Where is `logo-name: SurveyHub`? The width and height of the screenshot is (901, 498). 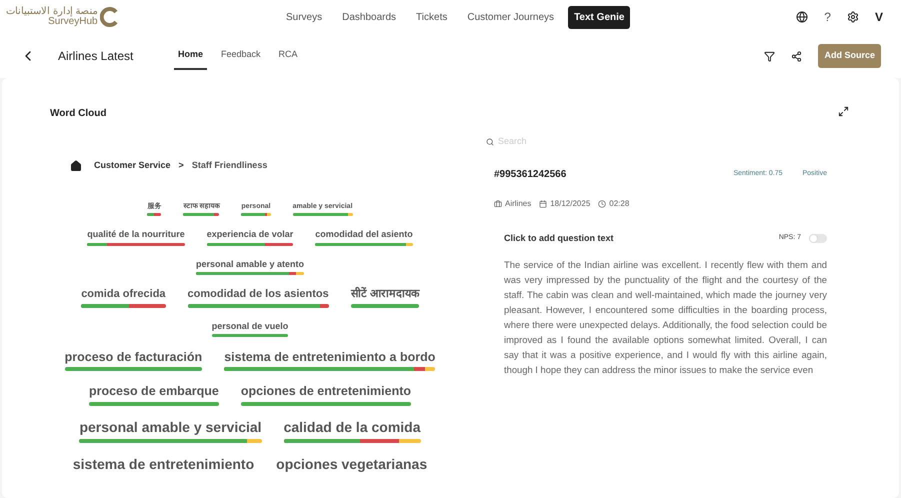 logo-name: SurveyHub is located at coordinates (73, 22).